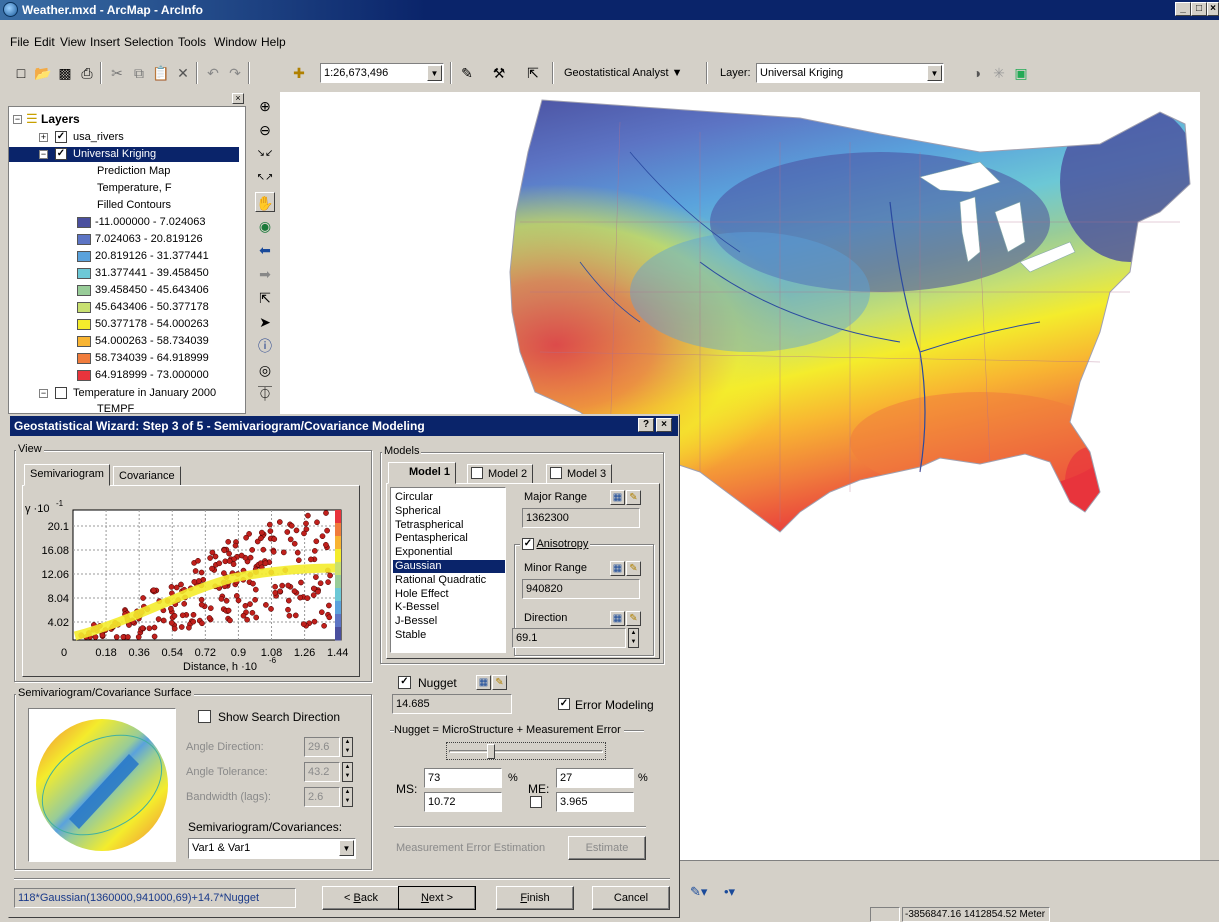  What do you see at coordinates (463, 778) in the screenshot?
I see `ms-percent-field: 73` at bounding box center [463, 778].